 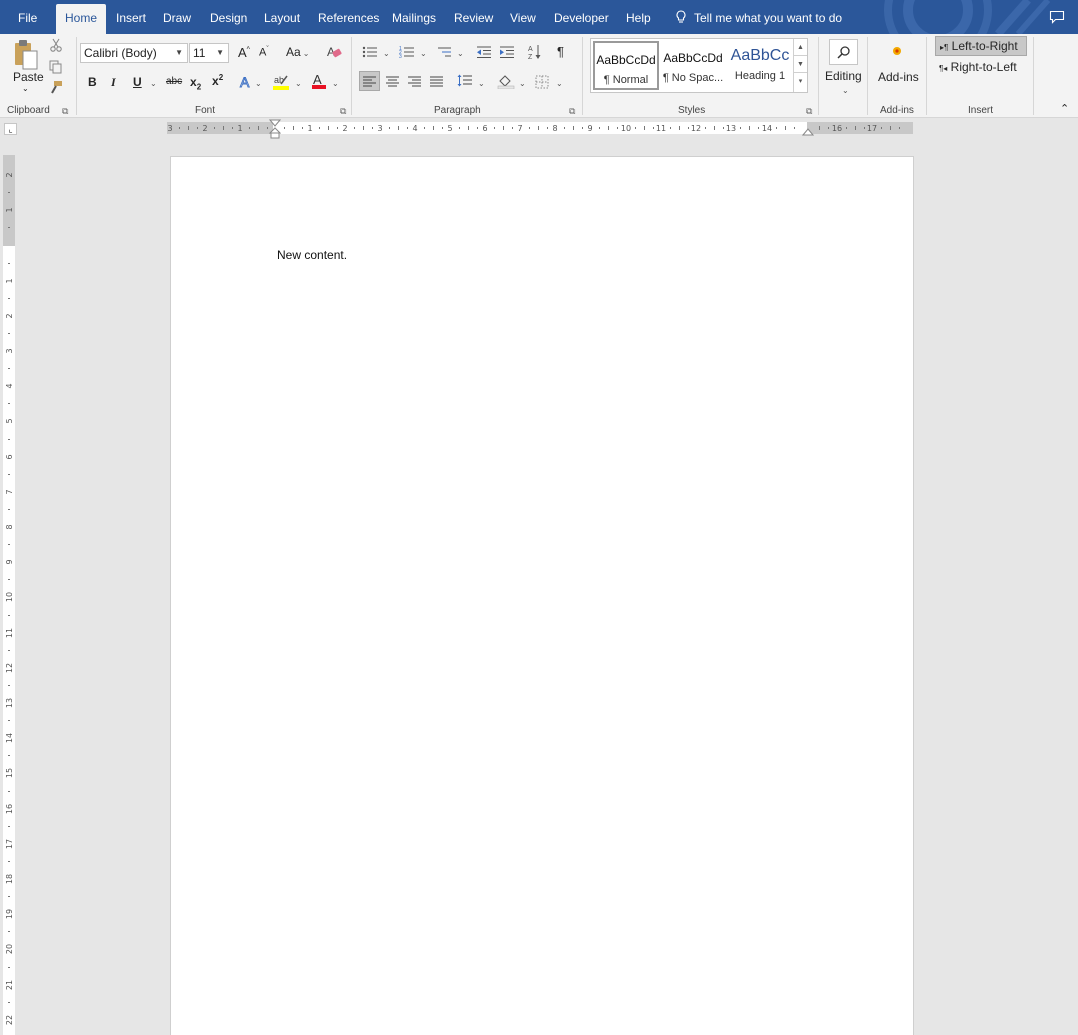 What do you see at coordinates (281, 82) in the screenshot?
I see `text-highlight-icon: ab` at bounding box center [281, 82].